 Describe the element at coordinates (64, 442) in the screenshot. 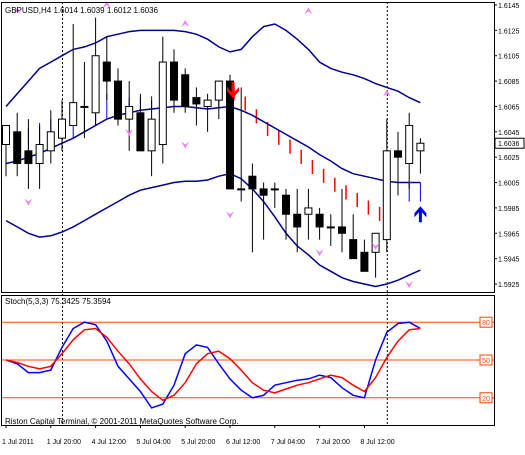

I see `time-tick-label: 1 Jul 20:00` at that location.